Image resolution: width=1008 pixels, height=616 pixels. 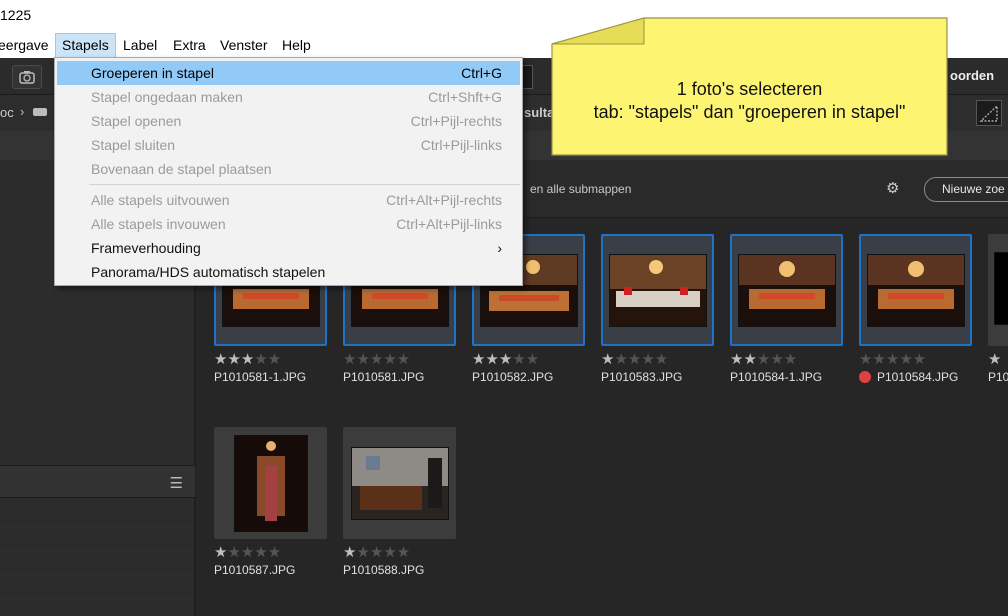 I want to click on menu-extra: Extra, so click(x=189, y=45).